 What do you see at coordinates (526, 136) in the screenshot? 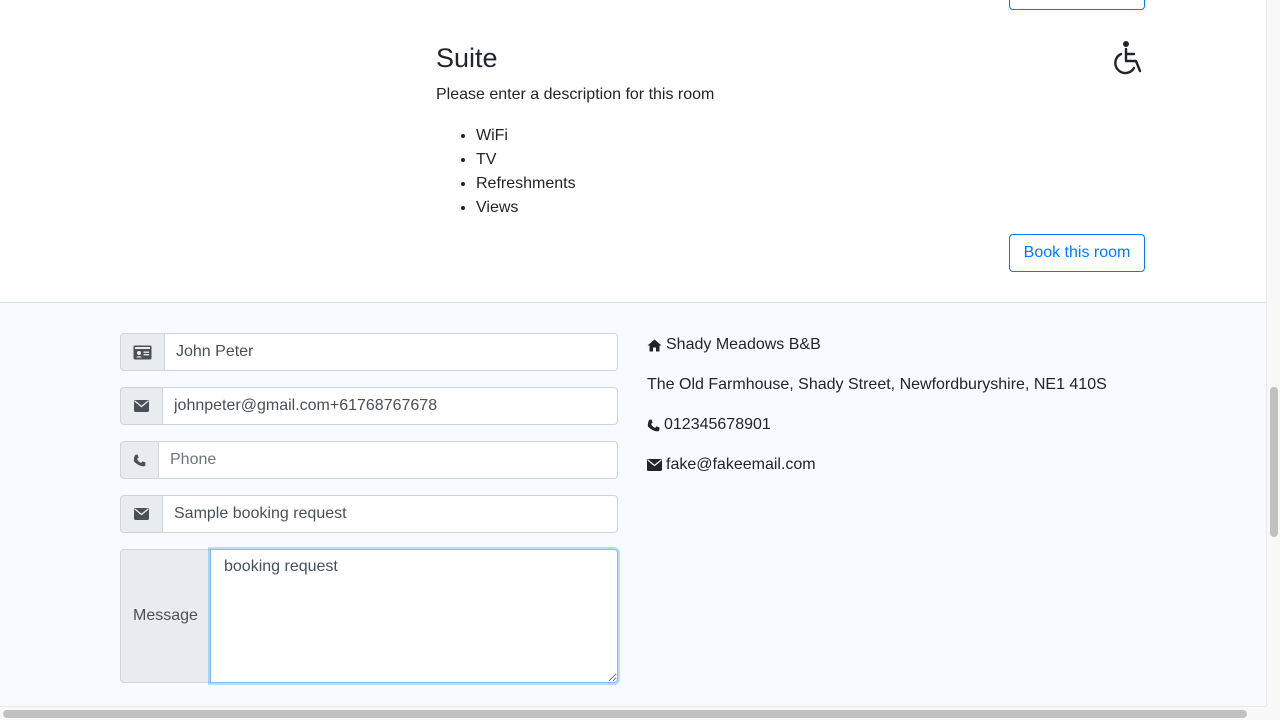
I see `feature-item: WiFi` at bounding box center [526, 136].